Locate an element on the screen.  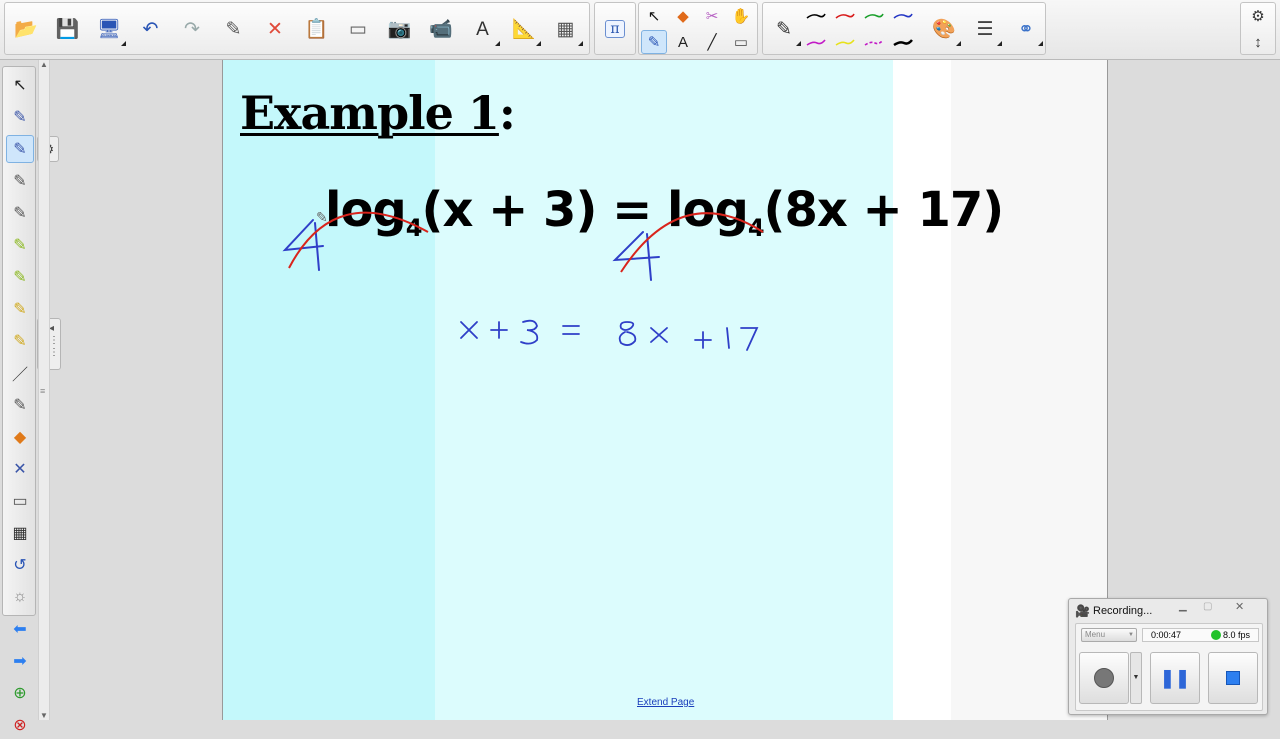
side-calculator-button: ▦ is located at coordinates (20, 533).